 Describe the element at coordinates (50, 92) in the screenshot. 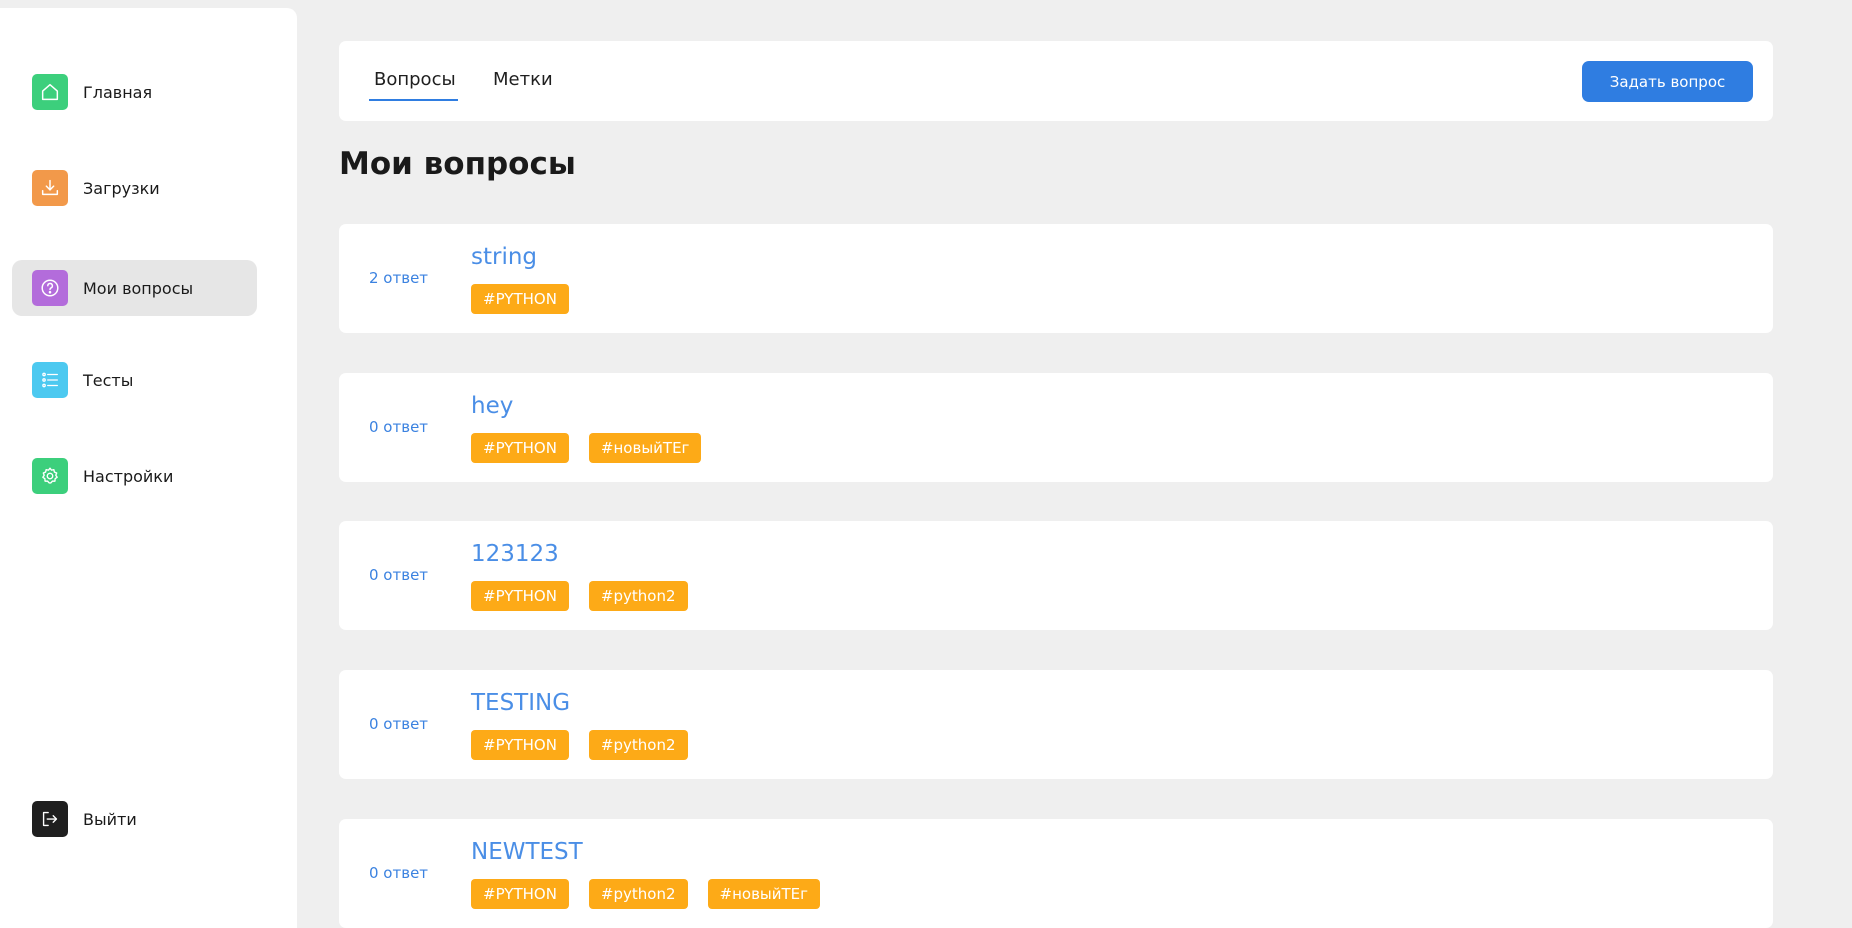

I see `home-icon` at that location.